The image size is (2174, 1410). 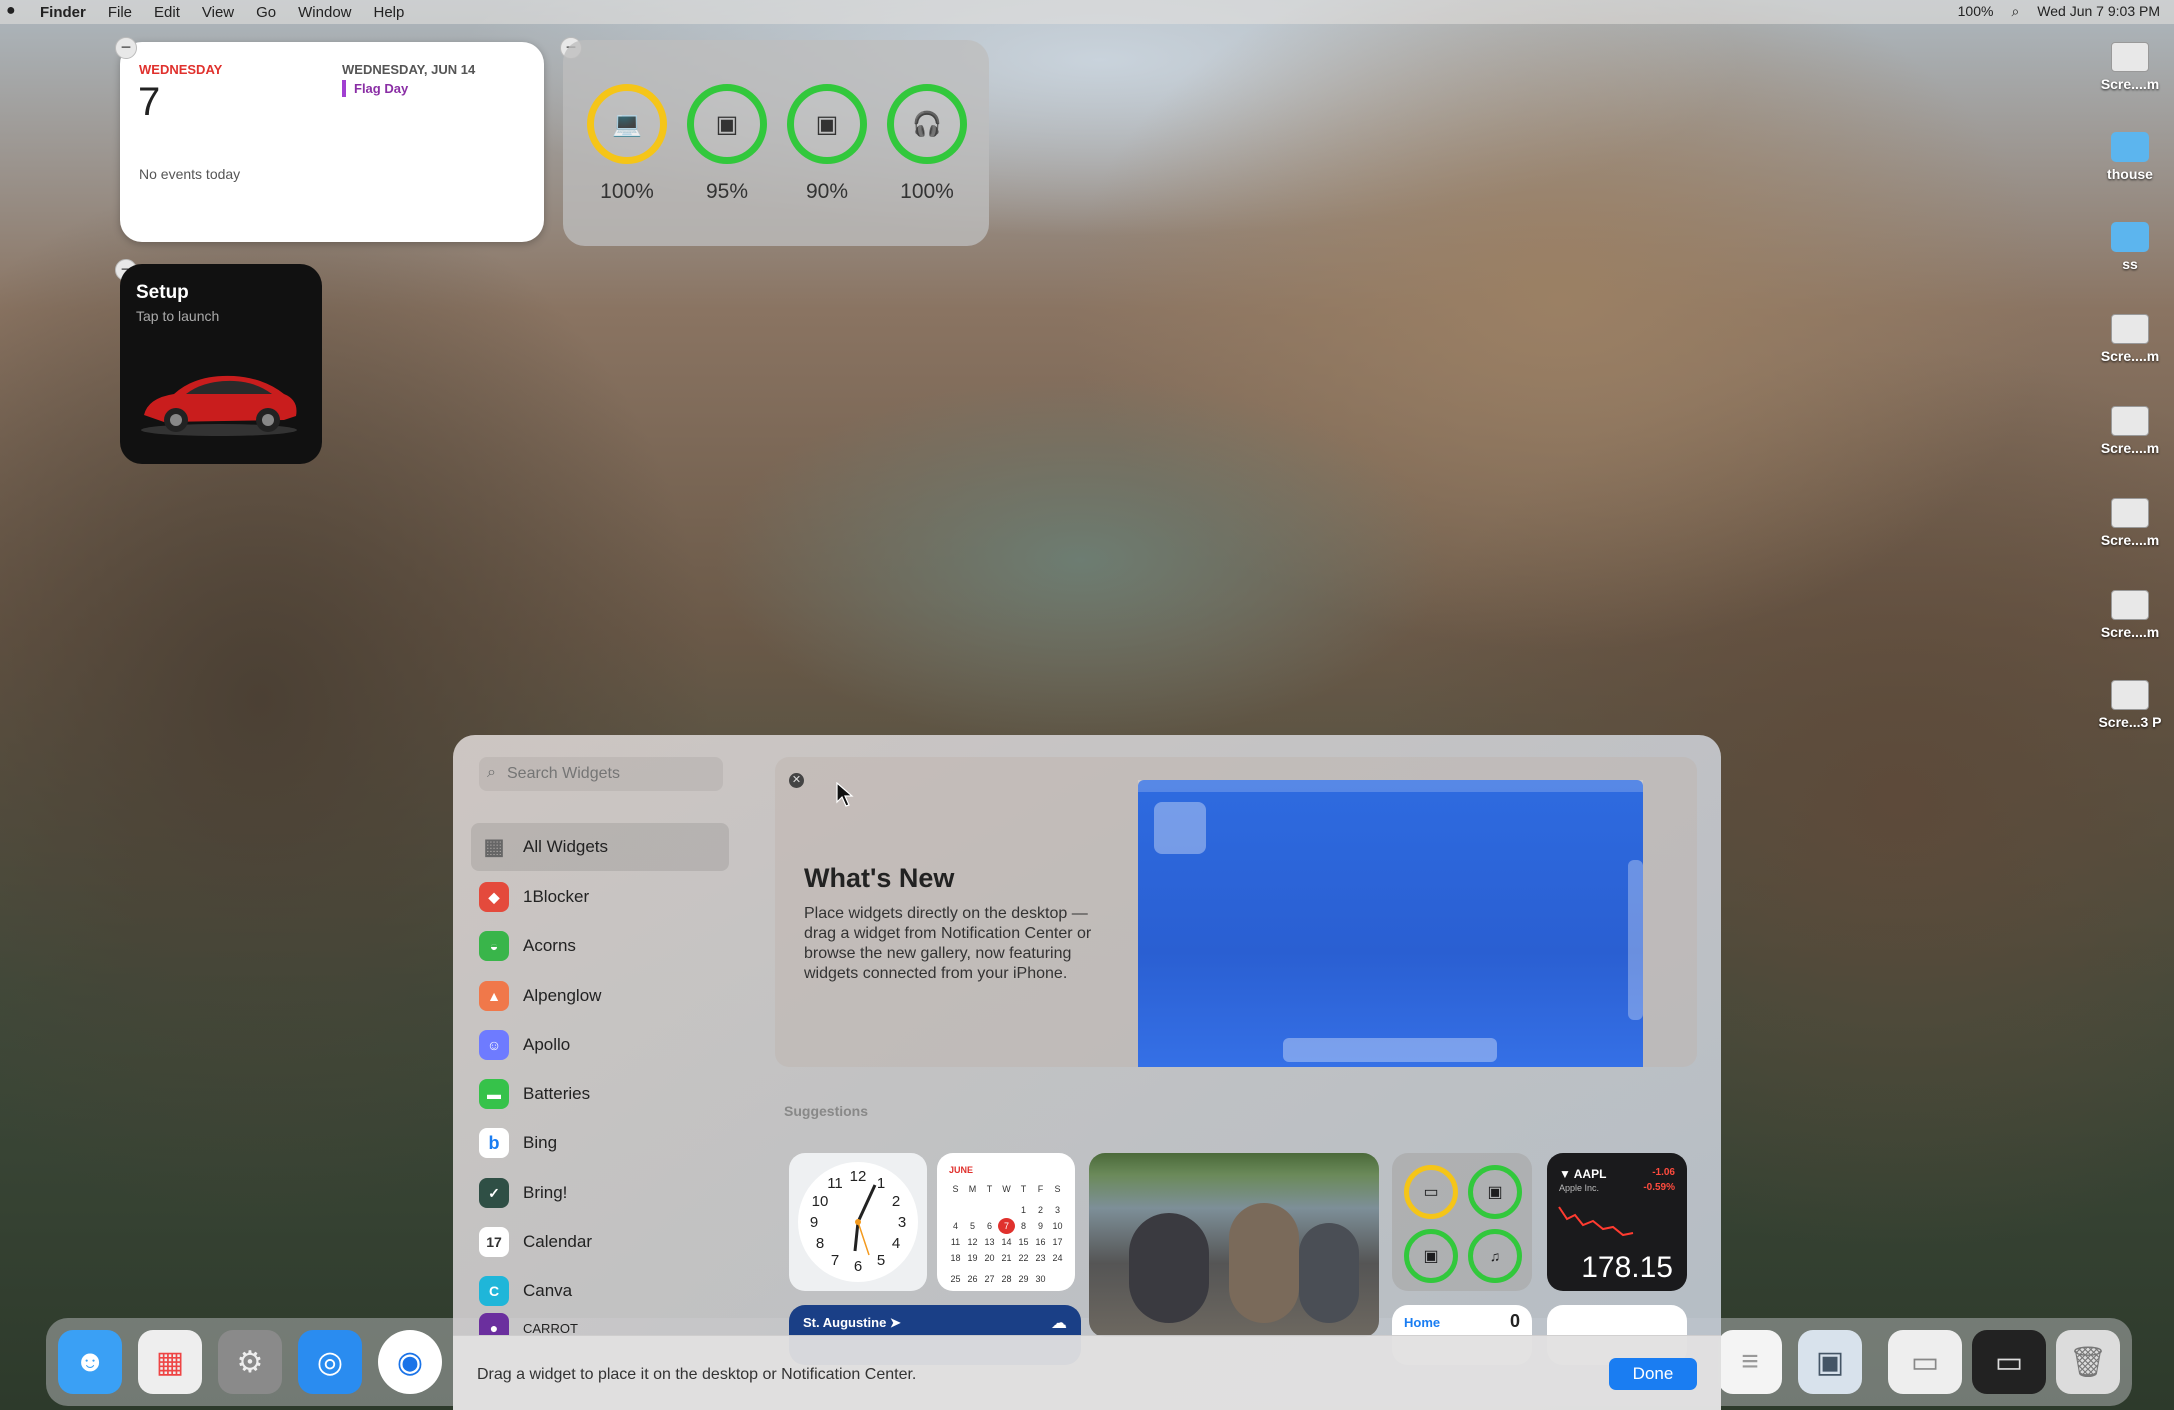 What do you see at coordinates (600, 1045) in the screenshot?
I see `sidebar-item-apollo: ☺ Apollo` at bounding box center [600, 1045].